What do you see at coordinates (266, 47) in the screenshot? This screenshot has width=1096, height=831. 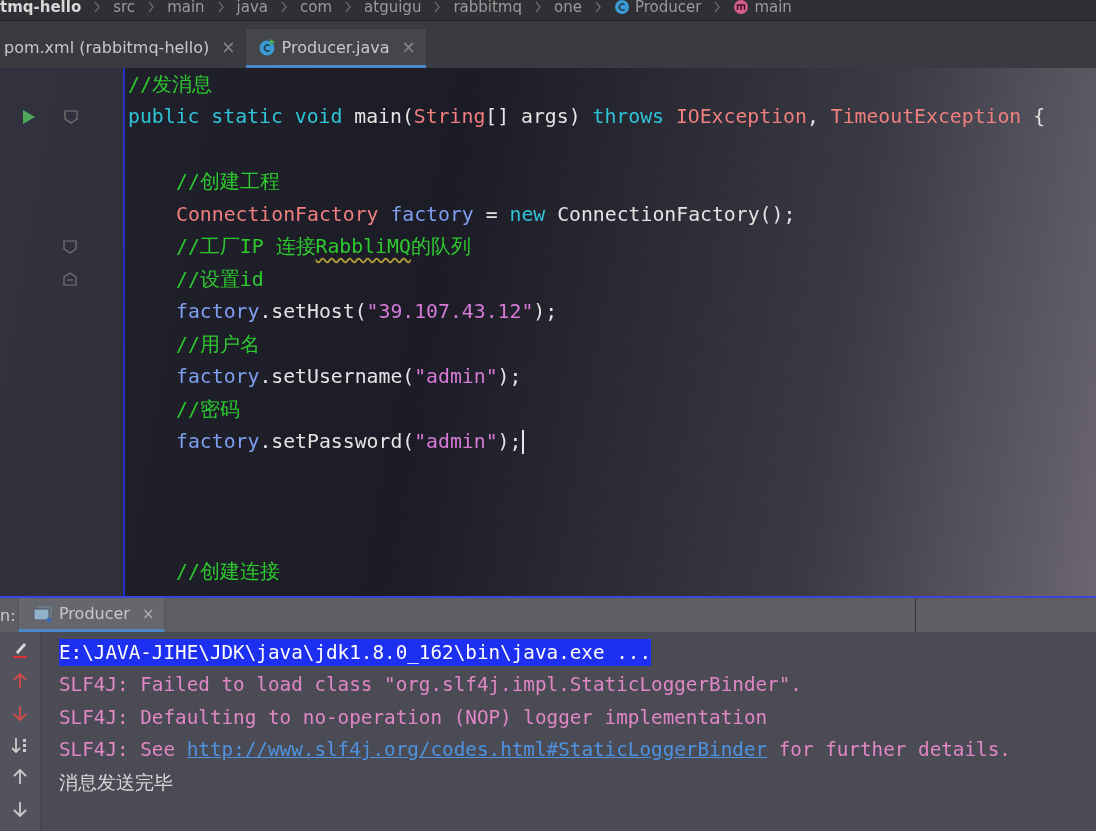 I see `java-class-icon` at bounding box center [266, 47].